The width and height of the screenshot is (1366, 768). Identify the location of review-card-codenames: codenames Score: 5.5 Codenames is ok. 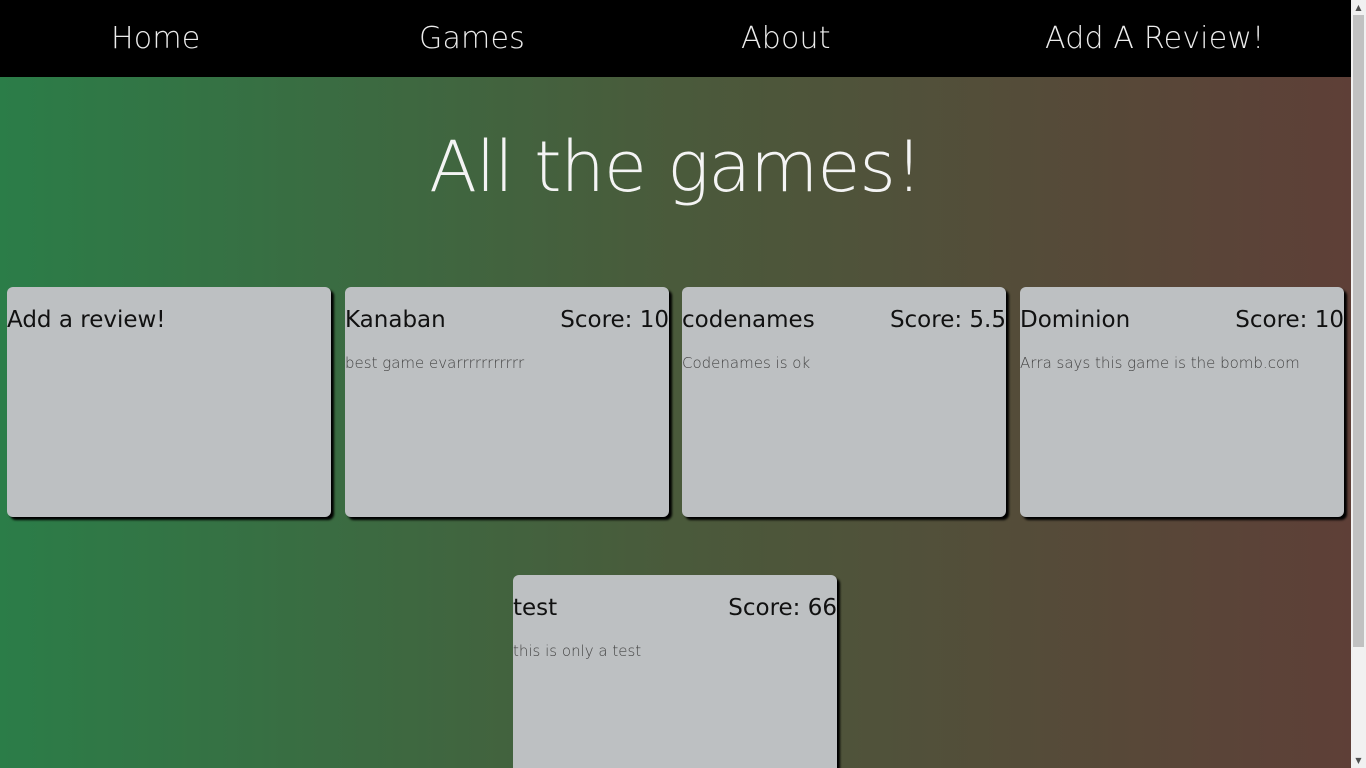
(844, 402).